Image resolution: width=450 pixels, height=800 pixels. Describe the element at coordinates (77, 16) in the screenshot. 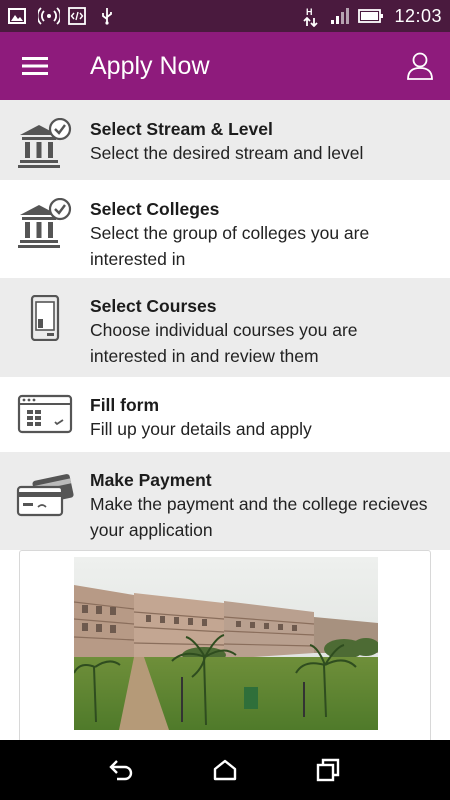

I see `code-icon` at that location.